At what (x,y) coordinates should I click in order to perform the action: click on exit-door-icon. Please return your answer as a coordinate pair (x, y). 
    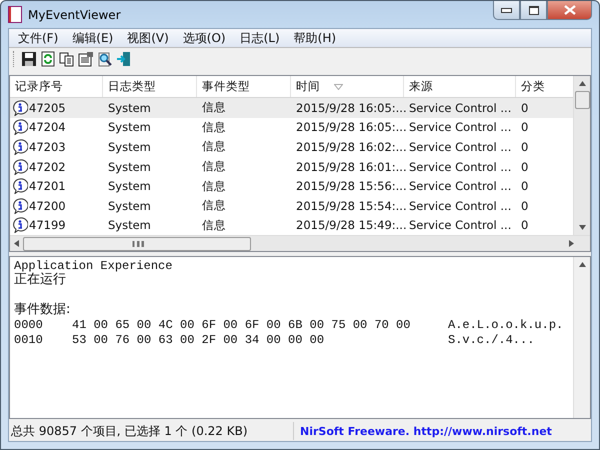
    Looking at the image, I should click on (124, 59).